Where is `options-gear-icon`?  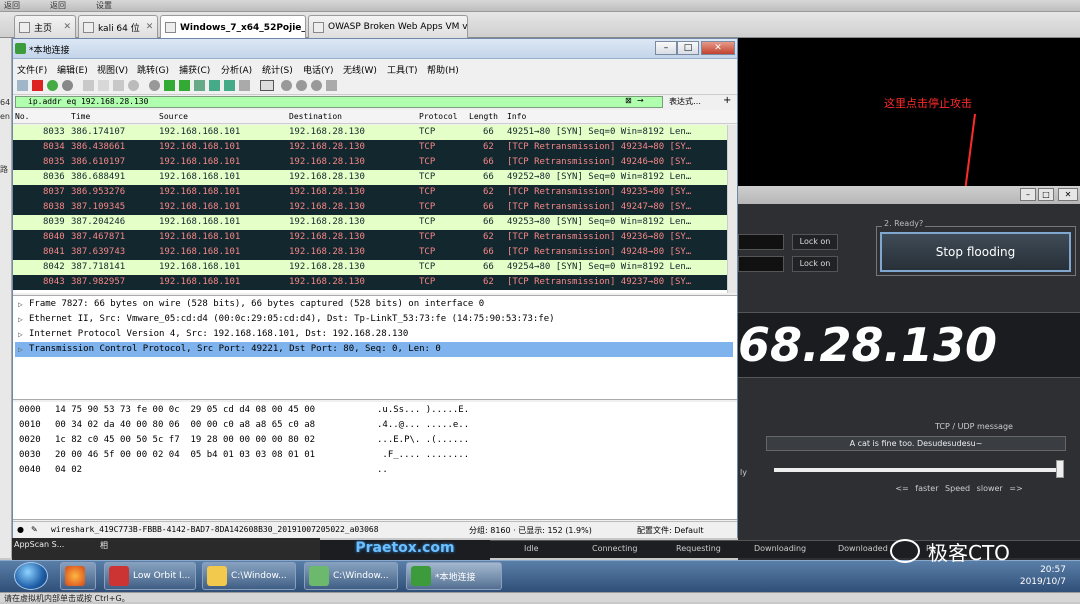 options-gear-icon is located at coordinates (67, 85).